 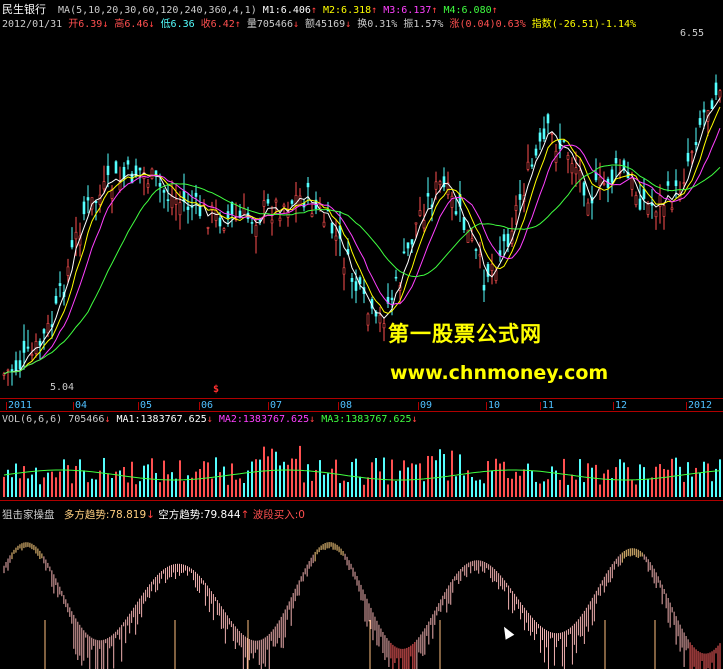 I want to click on month-label-05: 05, so click(x=146, y=405).